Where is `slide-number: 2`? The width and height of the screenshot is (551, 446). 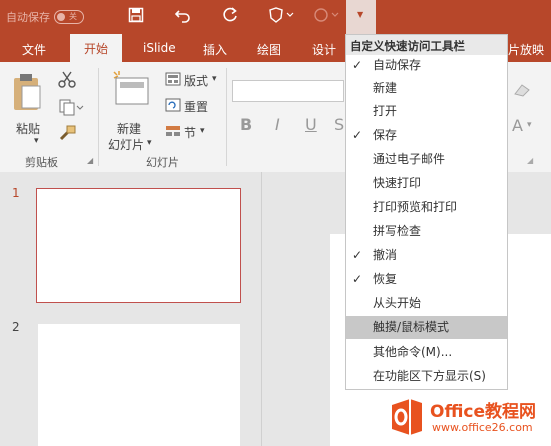
slide-number: 2 is located at coordinates (16, 327).